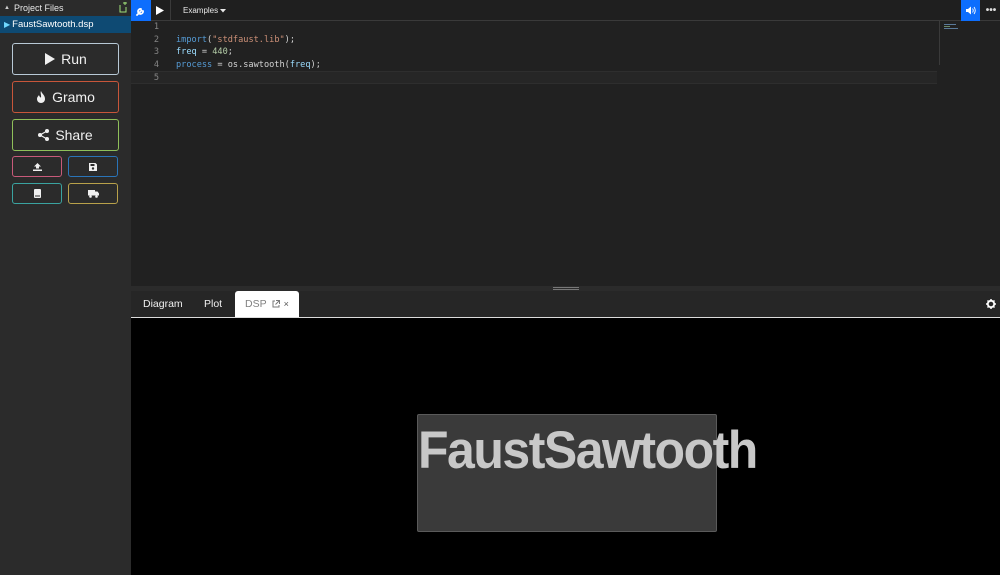  I want to click on file-item-faustsawtooth: ▶ FaustSawtooth.dsp, so click(65, 24).